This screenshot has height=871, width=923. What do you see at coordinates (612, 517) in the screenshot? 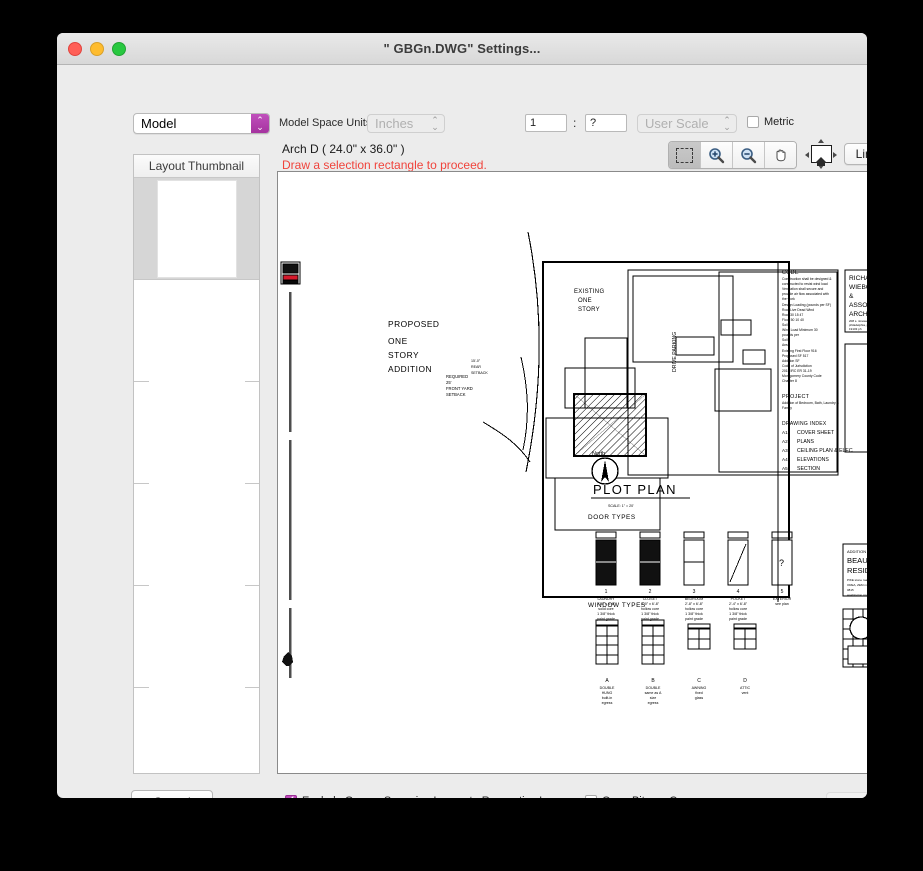
I see `door-types-heading: DOOR TYPES` at bounding box center [612, 517].